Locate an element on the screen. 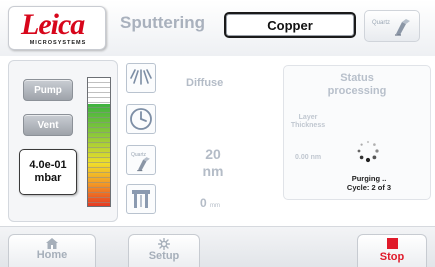  leica-logo: Leica MICROSYSTEMS is located at coordinates (57, 28).